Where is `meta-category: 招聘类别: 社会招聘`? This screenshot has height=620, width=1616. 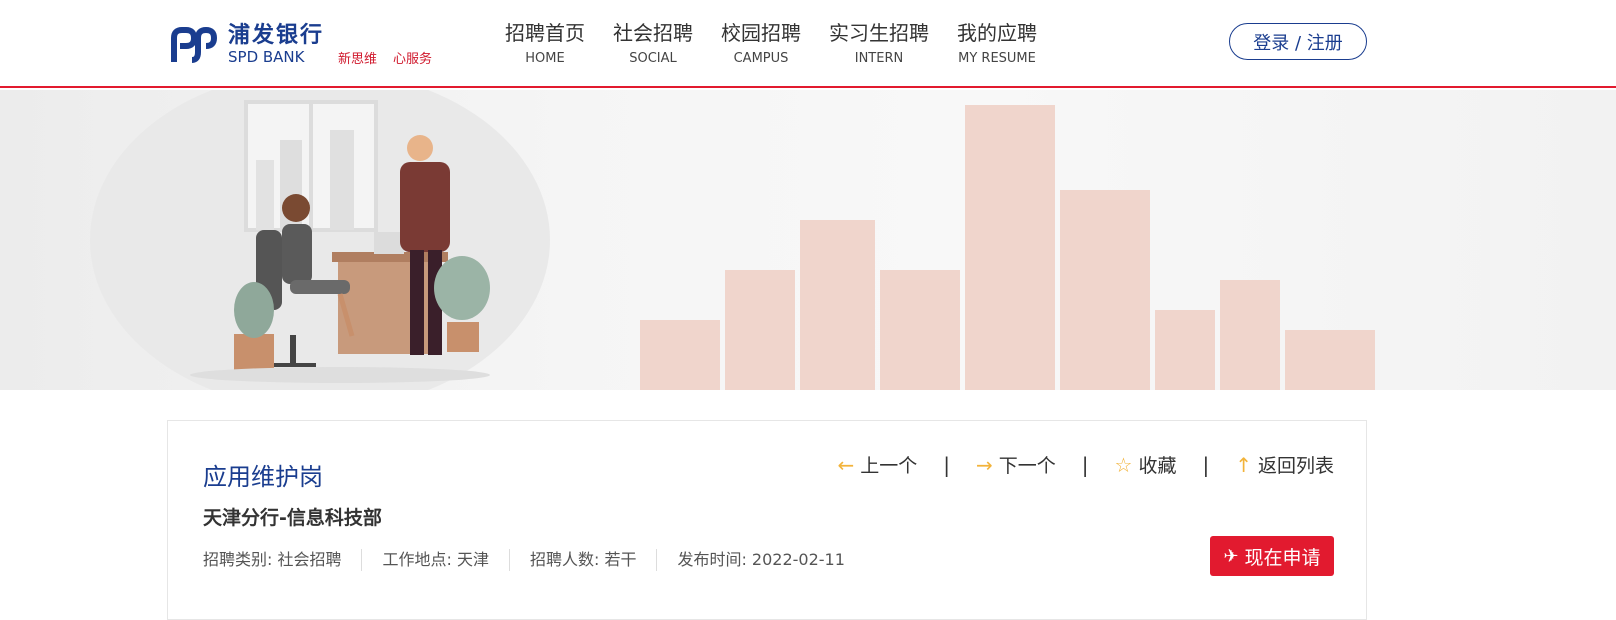
meta-category: 招聘类别: 社会招聘 is located at coordinates (272, 559).